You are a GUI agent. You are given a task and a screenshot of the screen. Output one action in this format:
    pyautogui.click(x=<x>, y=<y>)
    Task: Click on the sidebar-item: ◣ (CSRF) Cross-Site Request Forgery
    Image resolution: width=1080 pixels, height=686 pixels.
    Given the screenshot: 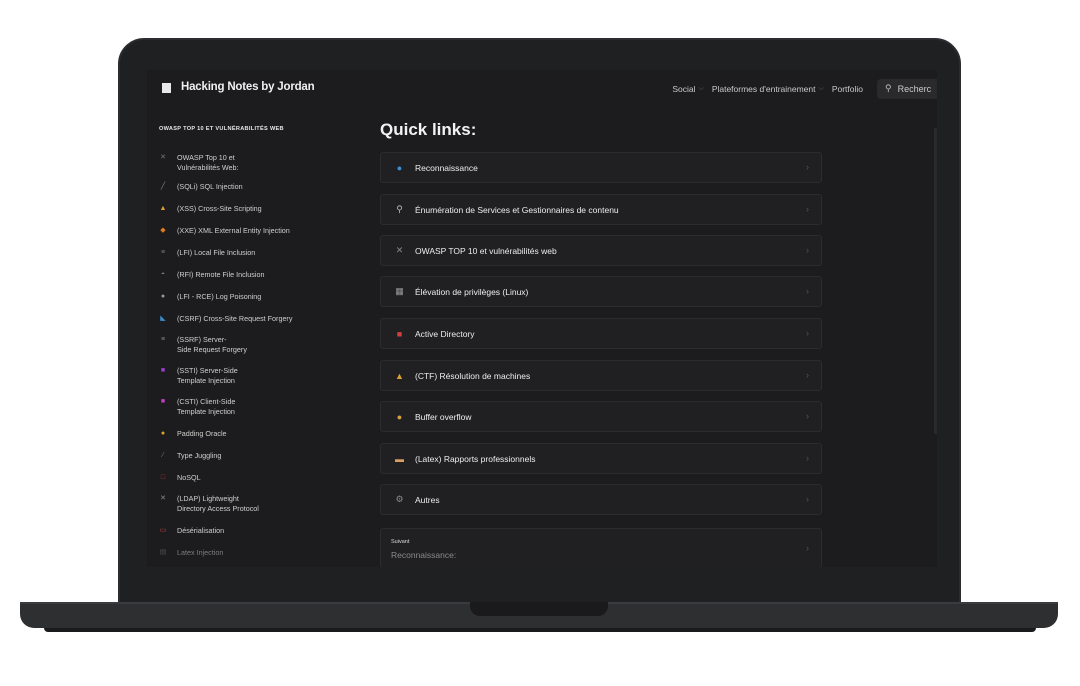 What is the action you would take?
    pyautogui.click(x=225, y=319)
    